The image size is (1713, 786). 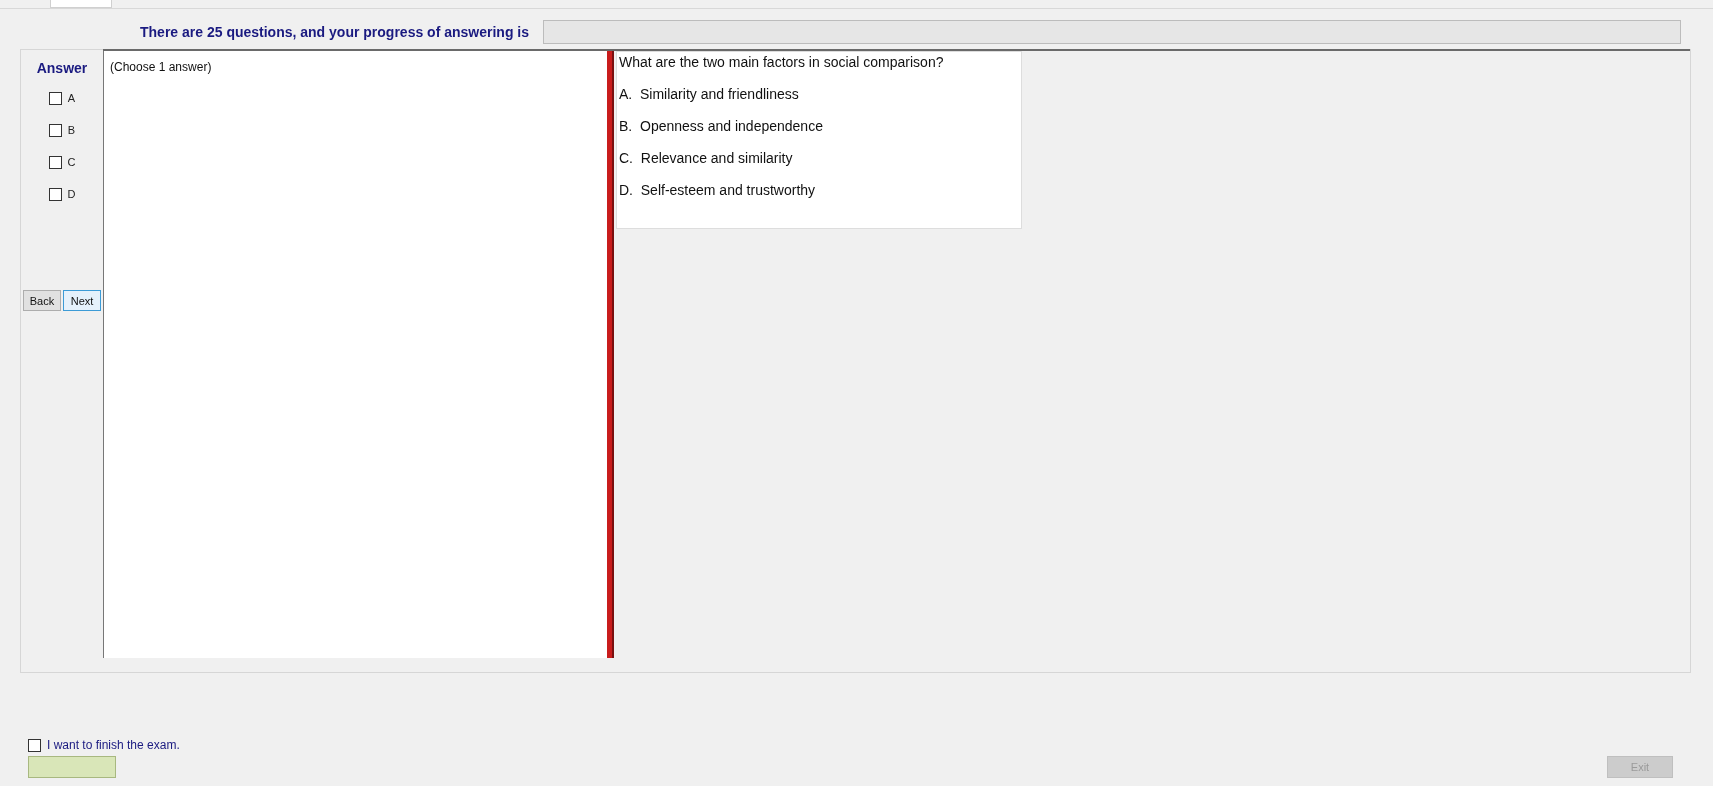 I want to click on progress-label: There are 25 questions, and your progress of answering is, so click(x=334, y=32).